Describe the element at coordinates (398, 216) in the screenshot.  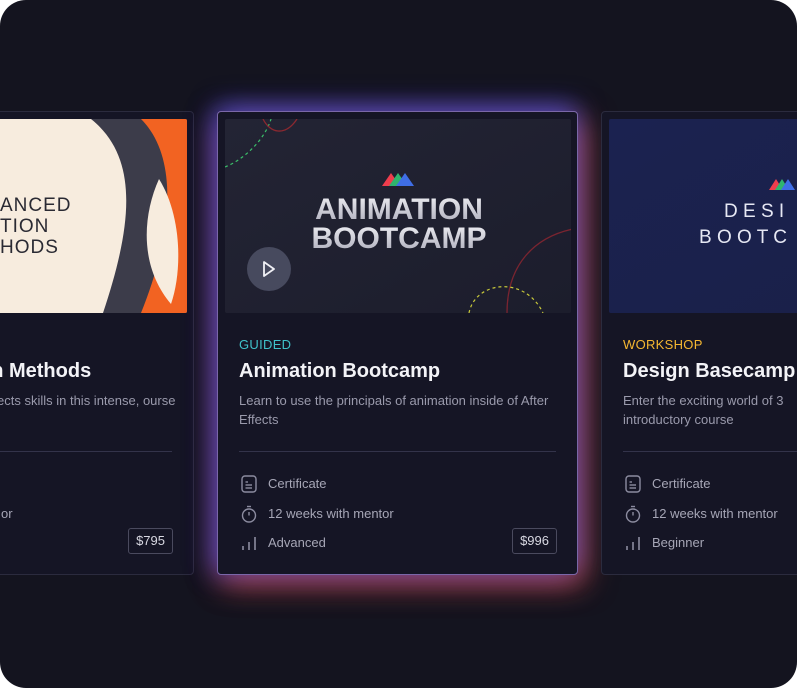
I see `course-thumbnail: ANIMATION BOOTCAMP` at that location.